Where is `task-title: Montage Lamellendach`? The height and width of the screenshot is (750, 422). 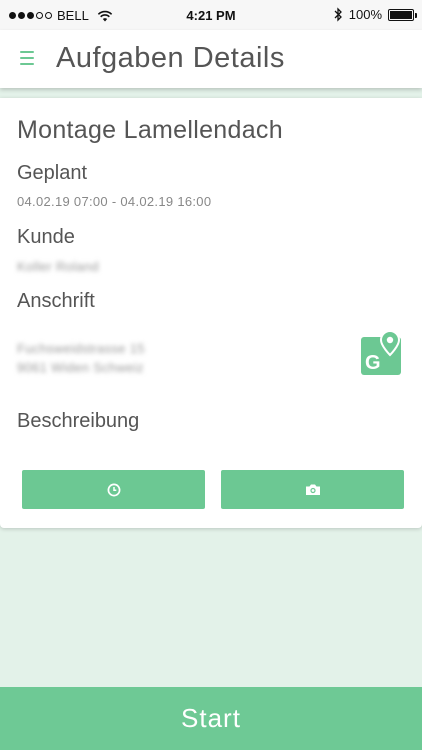 task-title: Montage Lamellendach is located at coordinates (150, 130).